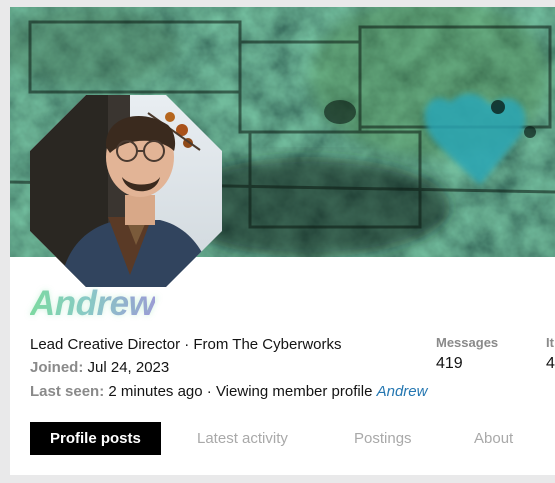 This screenshot has width=555, height=483. I want to click on stat-second-label: It, so click(550, 342).